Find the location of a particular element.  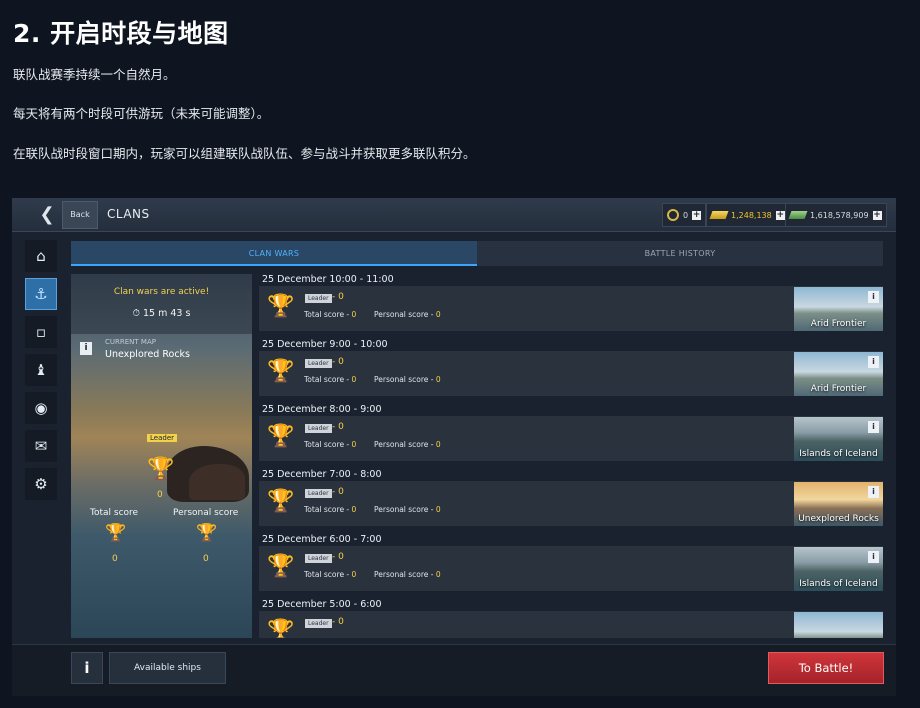

slot-time: 25 December 6:00 - 7:00 is located at coordinates (322, 539).